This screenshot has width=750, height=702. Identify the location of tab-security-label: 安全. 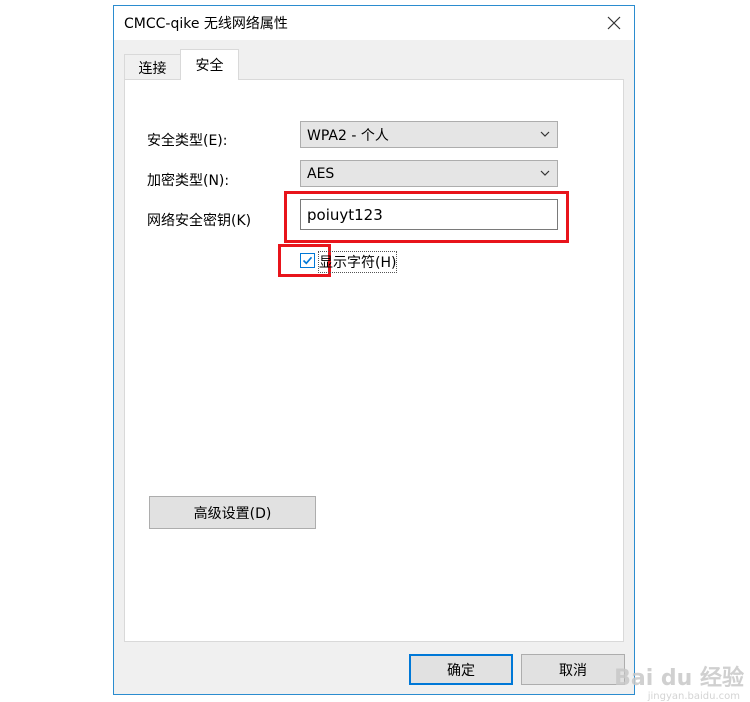
(209, 66).